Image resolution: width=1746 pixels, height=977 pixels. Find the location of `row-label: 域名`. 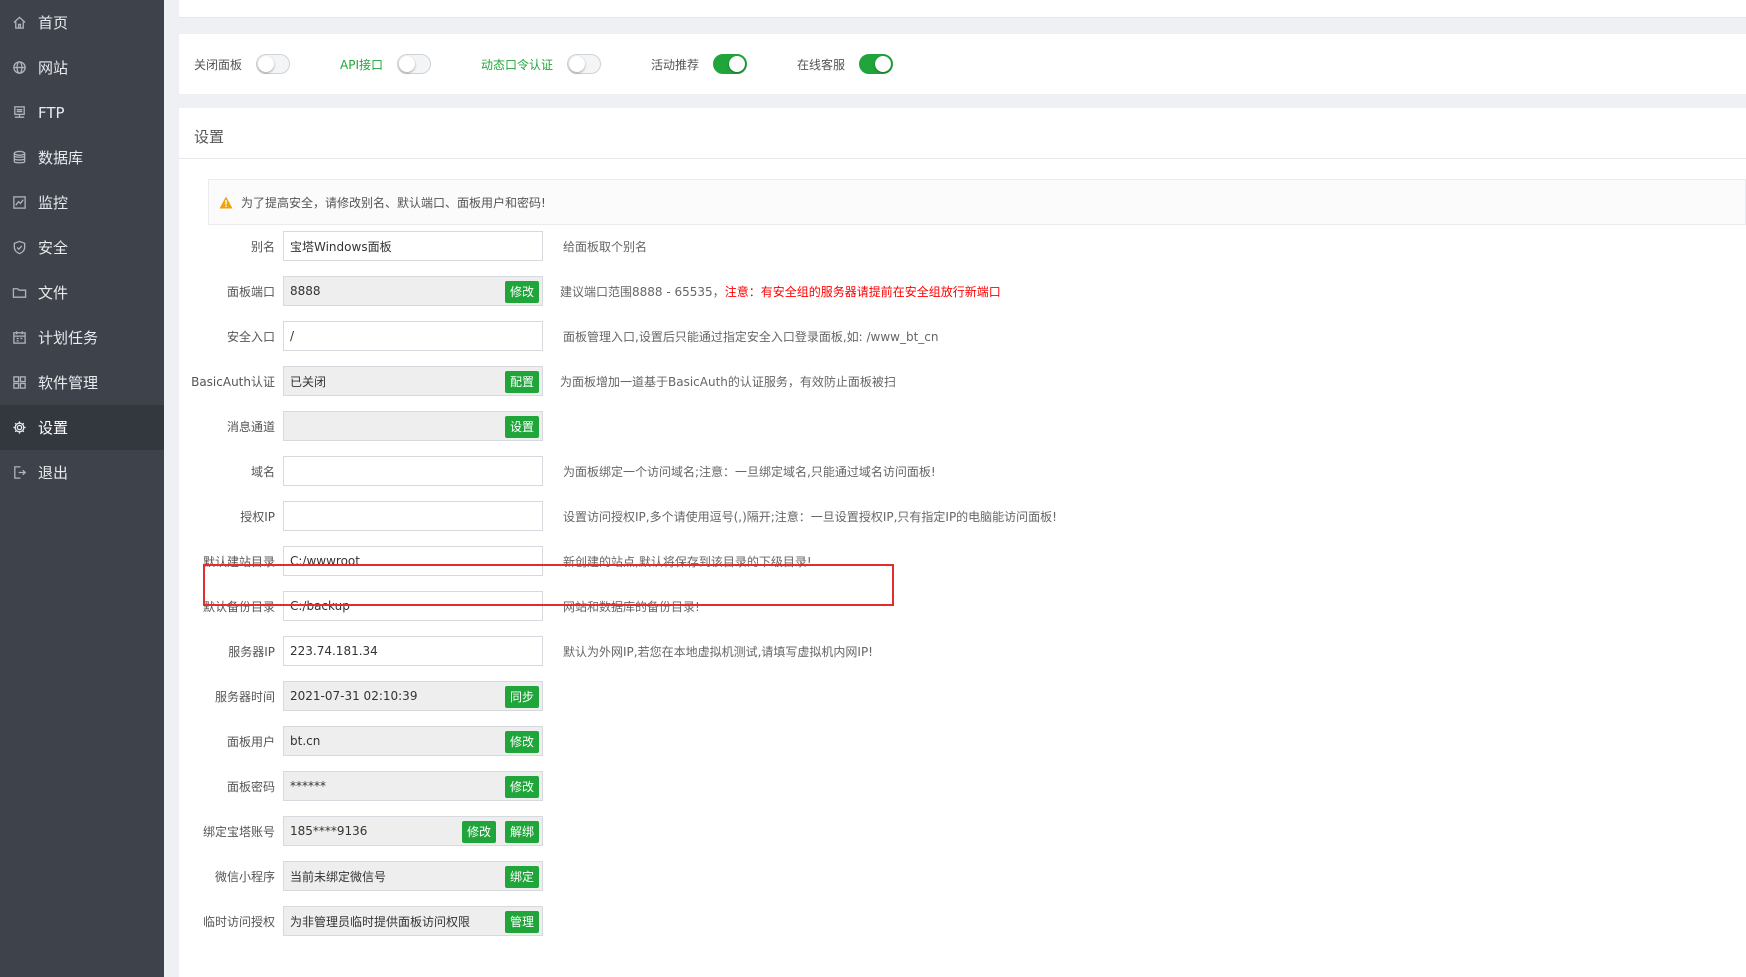

row-label: 域名 is located at coordinates (262, 471).